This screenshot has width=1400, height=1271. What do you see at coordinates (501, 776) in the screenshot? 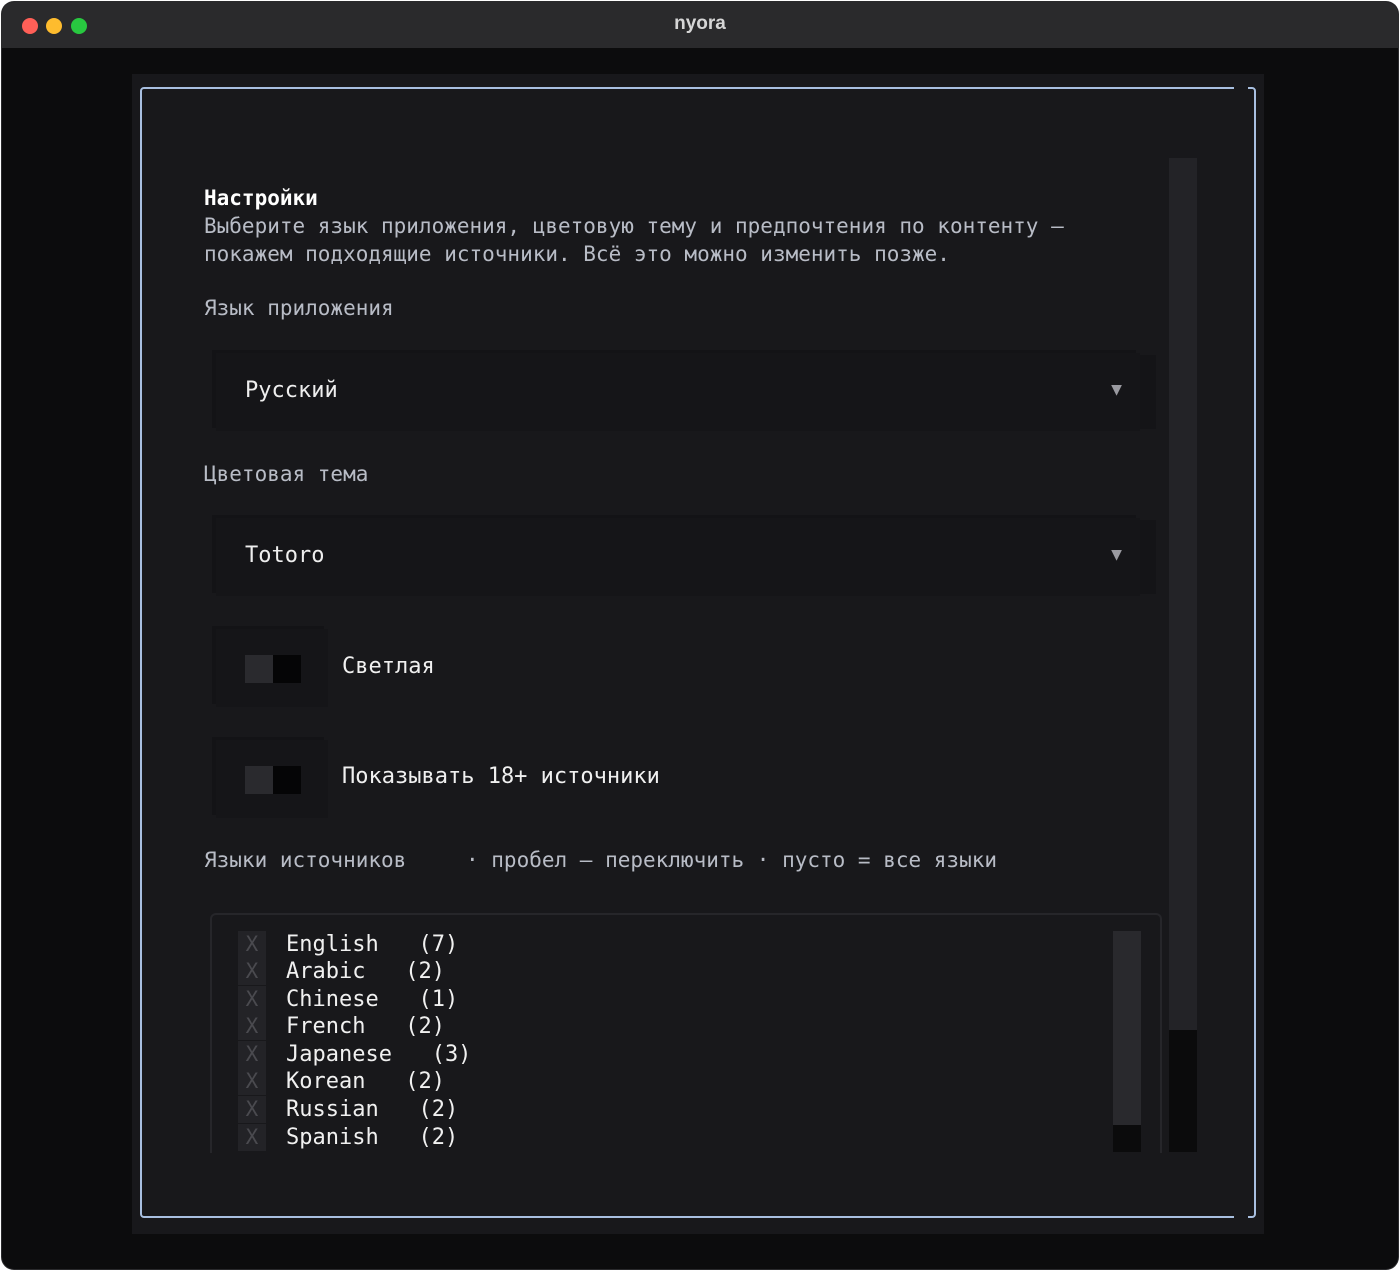
I see `adult-sources-label: Показывать 18+ источники` at bounding box center [501, 776].